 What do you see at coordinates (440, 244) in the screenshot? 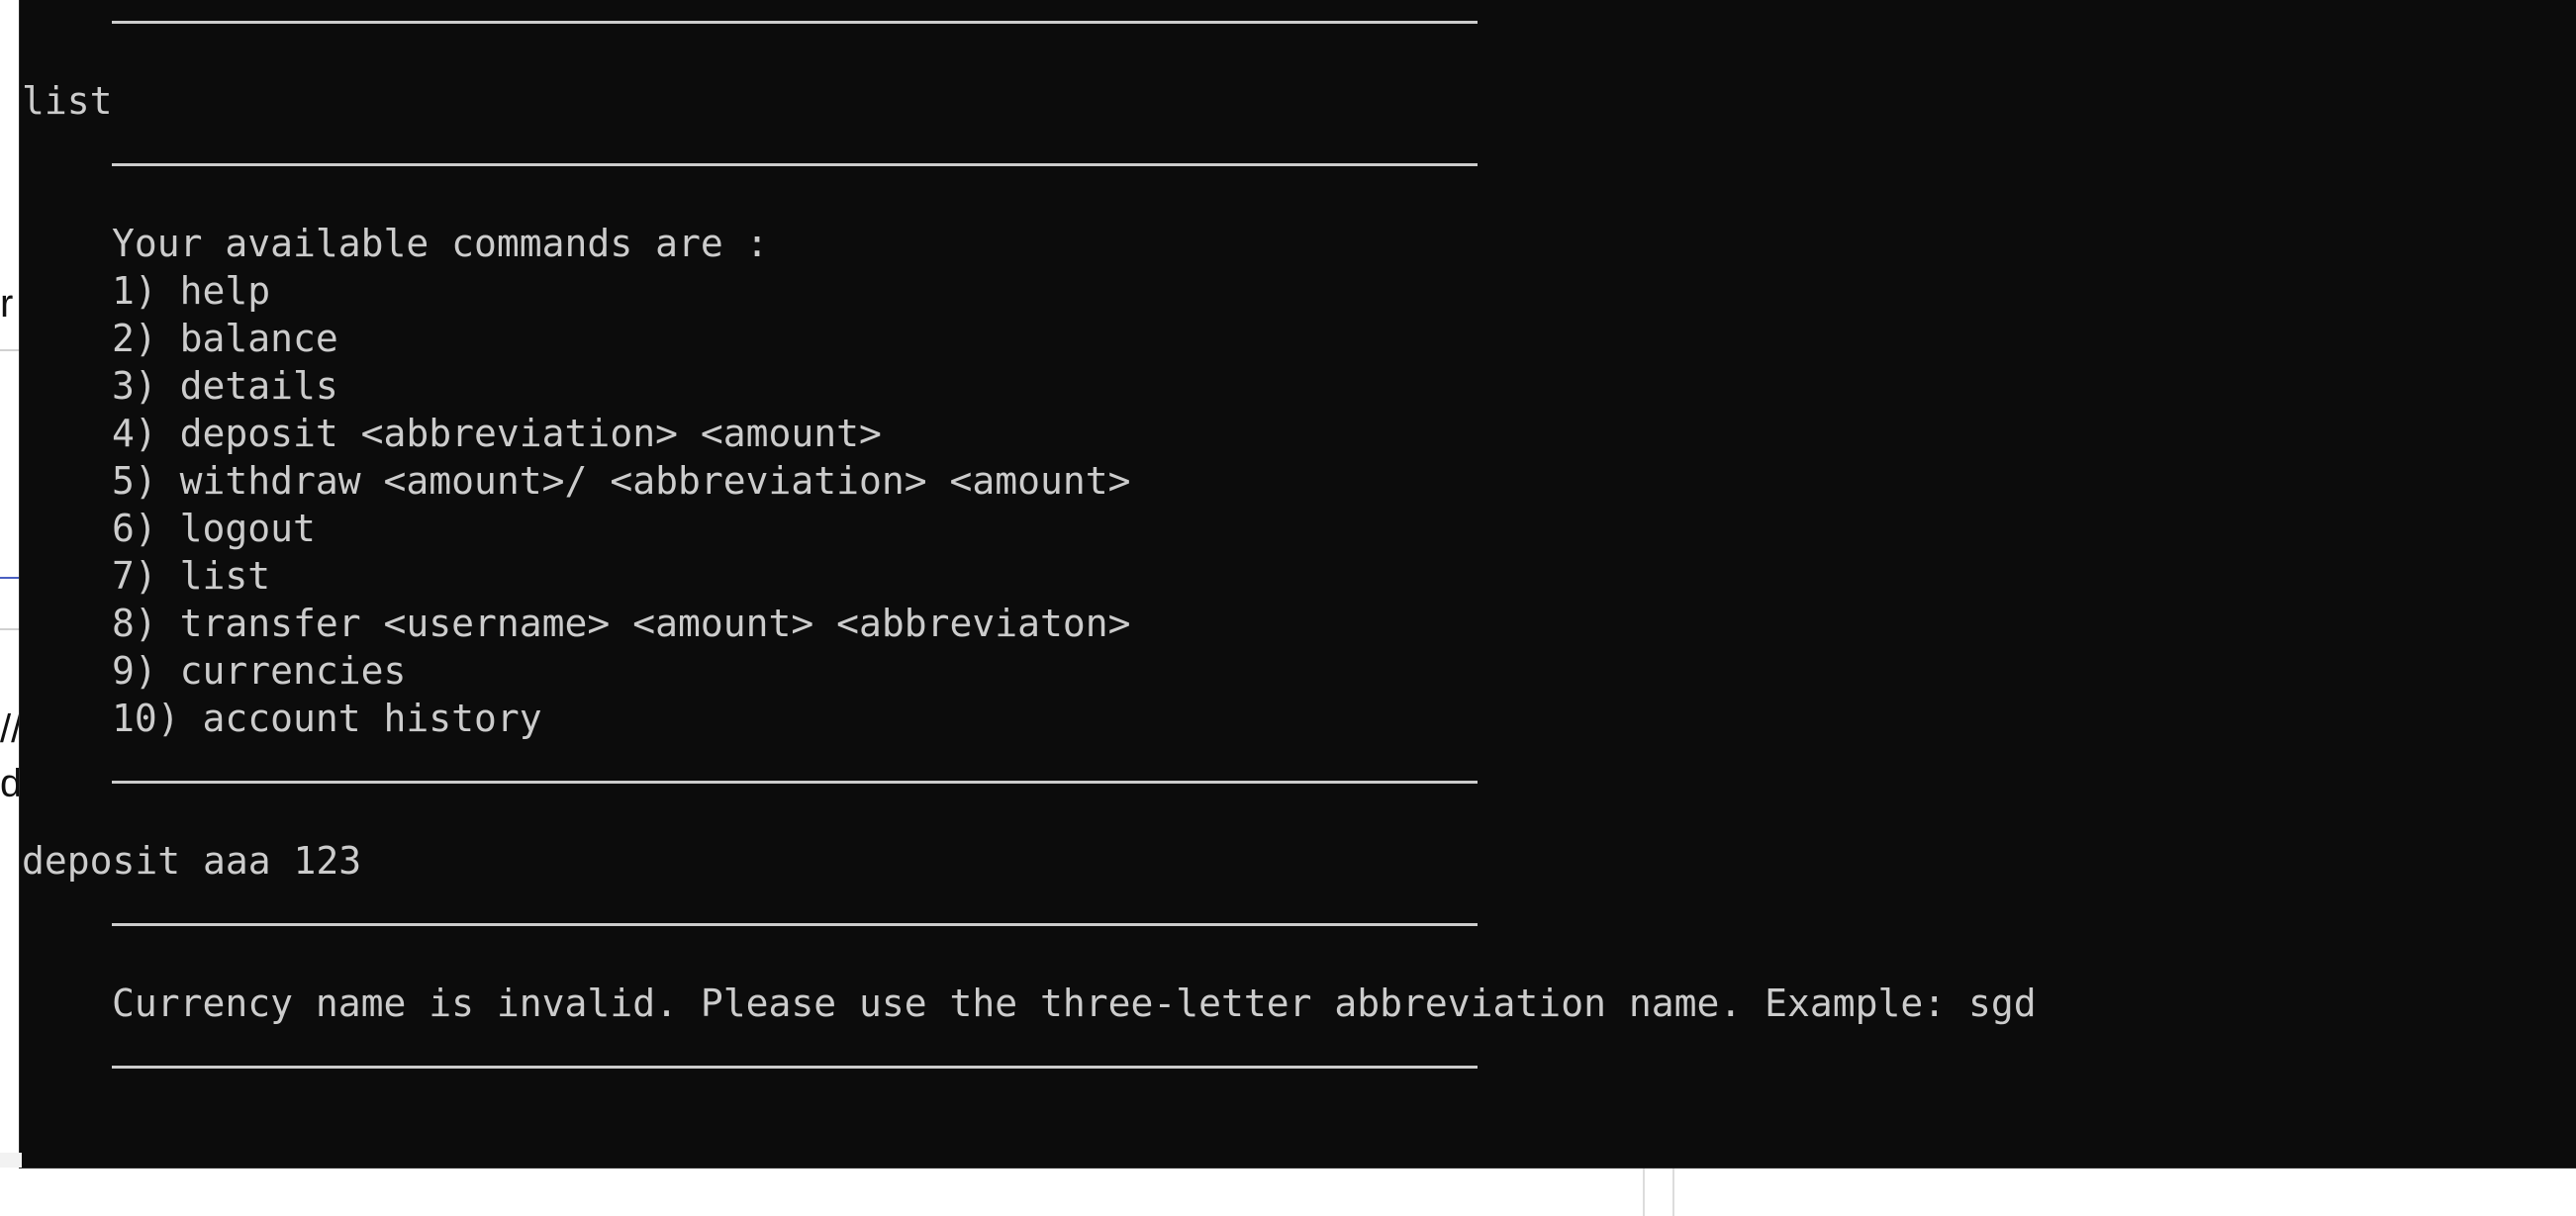
I see `help-heading: Your available commands are :` at bounding box center [440, 244].